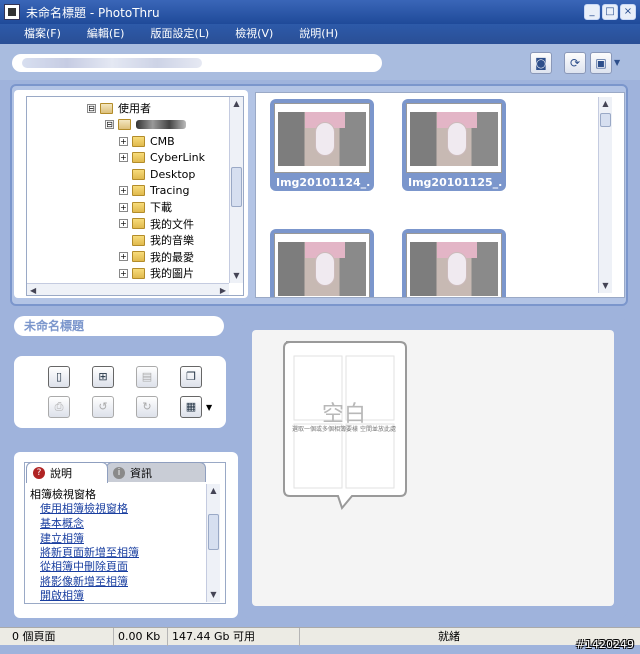 The image size is (640, 654). I want to click on tree-item: + 下載, so click(145, 207).